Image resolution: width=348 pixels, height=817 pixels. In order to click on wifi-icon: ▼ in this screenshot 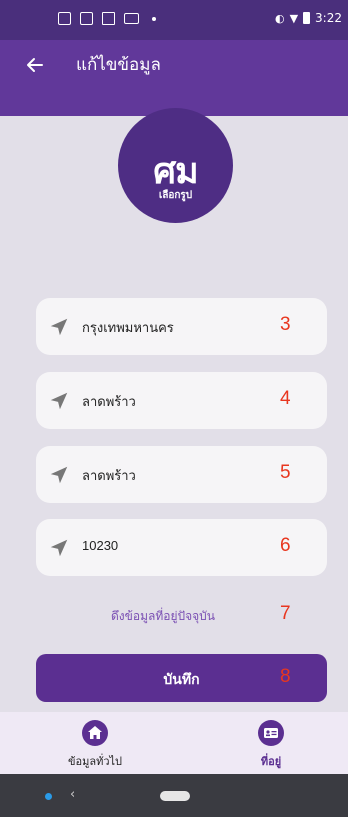, I will do `click(294, 18)`.